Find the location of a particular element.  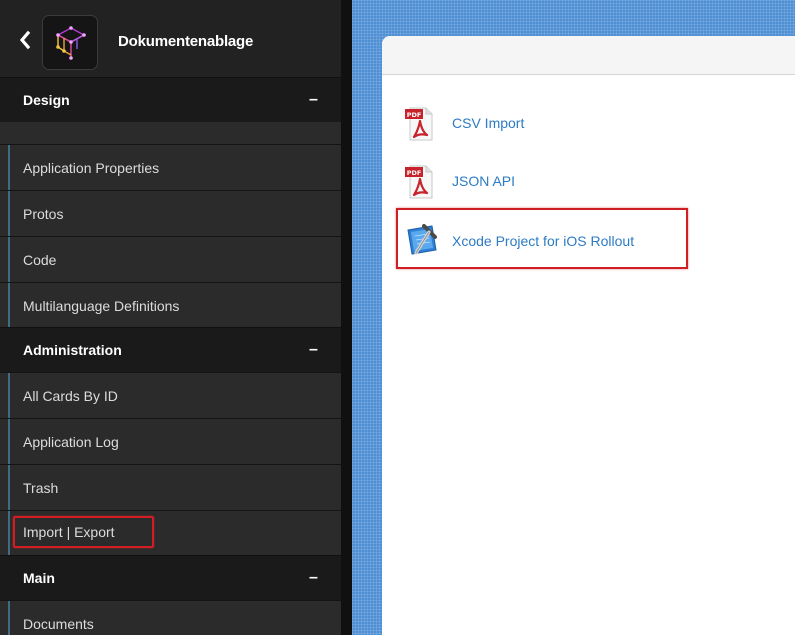

app-header: Dokumentenablage is located at coordinates (170, 38).